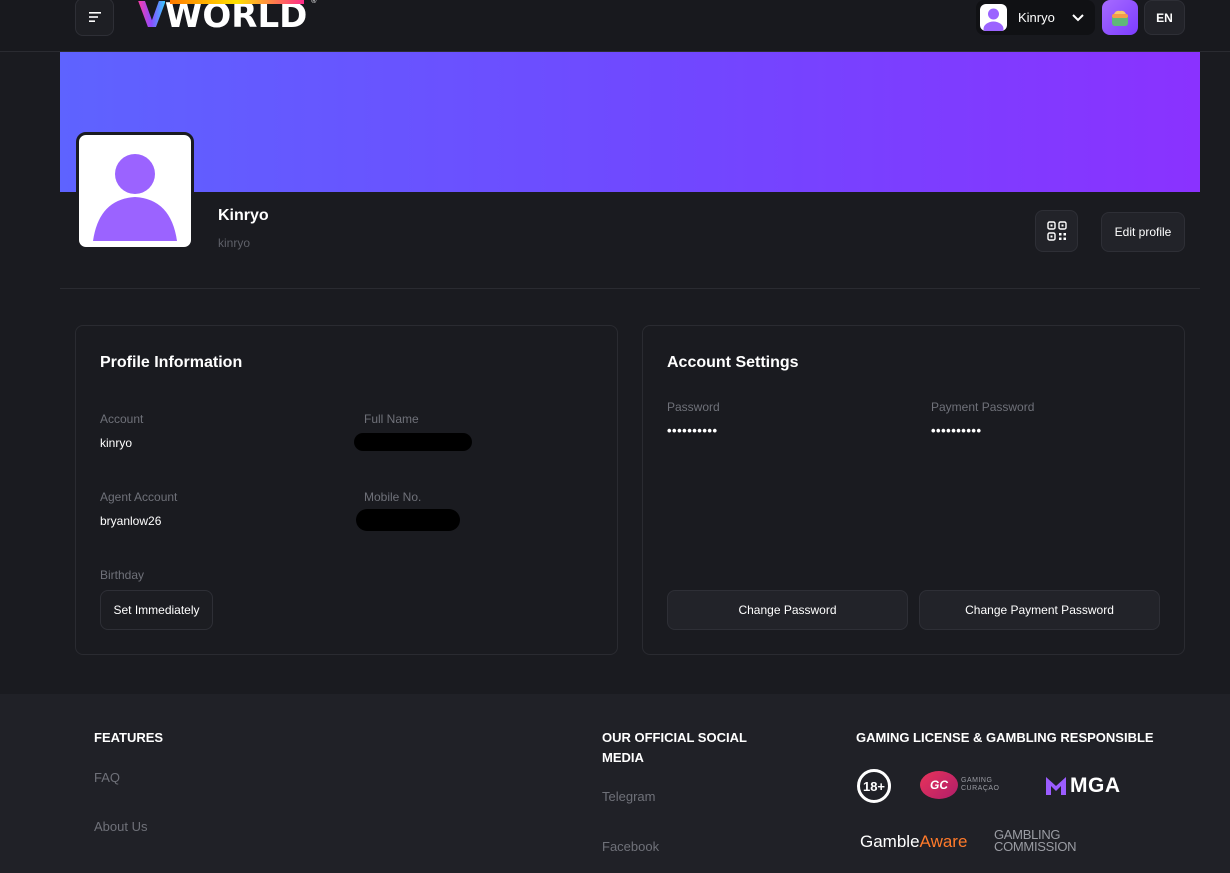 The height and width of the screenshot is (873, 1230). I want to click on change-password-button: Change Password, so click(787, 610).